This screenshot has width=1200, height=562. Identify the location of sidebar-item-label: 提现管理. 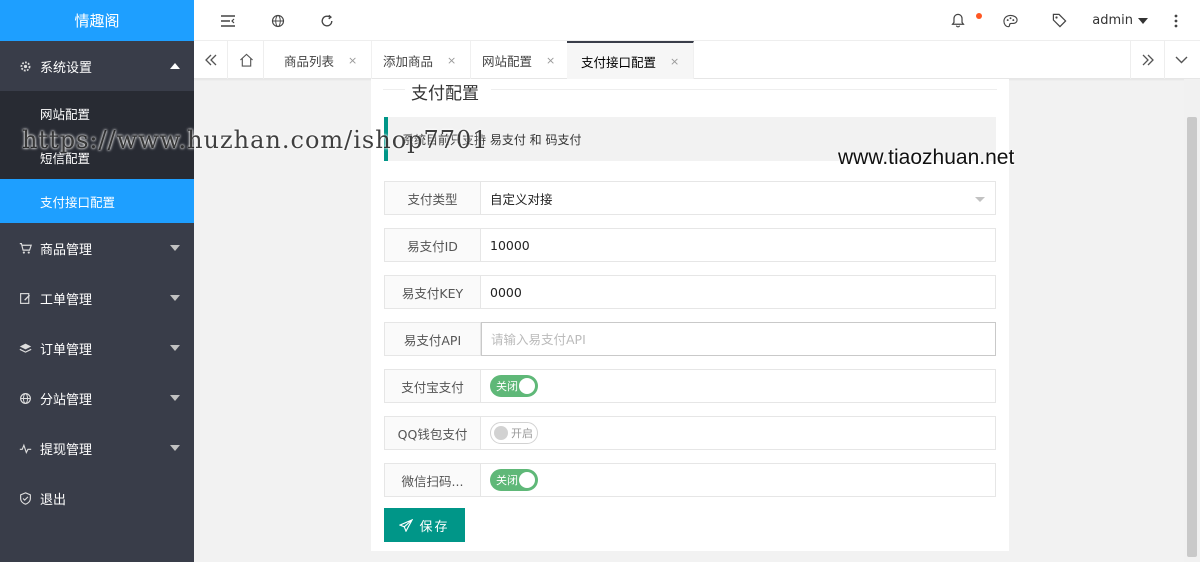
(66, 450).